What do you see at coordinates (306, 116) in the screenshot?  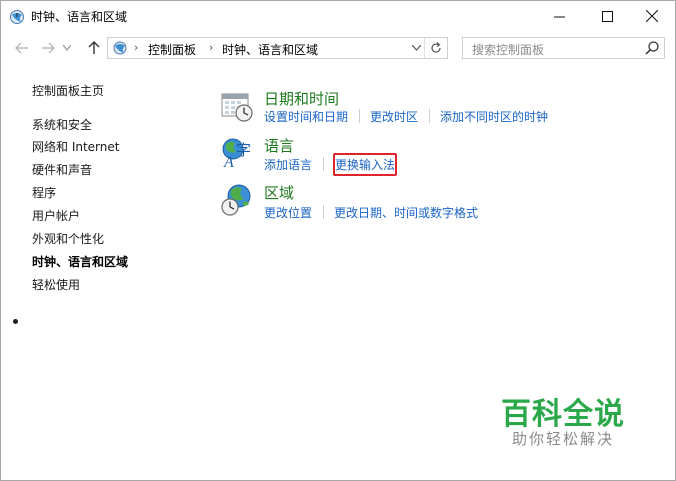 I see `link-set-time-date: 设置时间和日期` at bounding box center [306, 116].